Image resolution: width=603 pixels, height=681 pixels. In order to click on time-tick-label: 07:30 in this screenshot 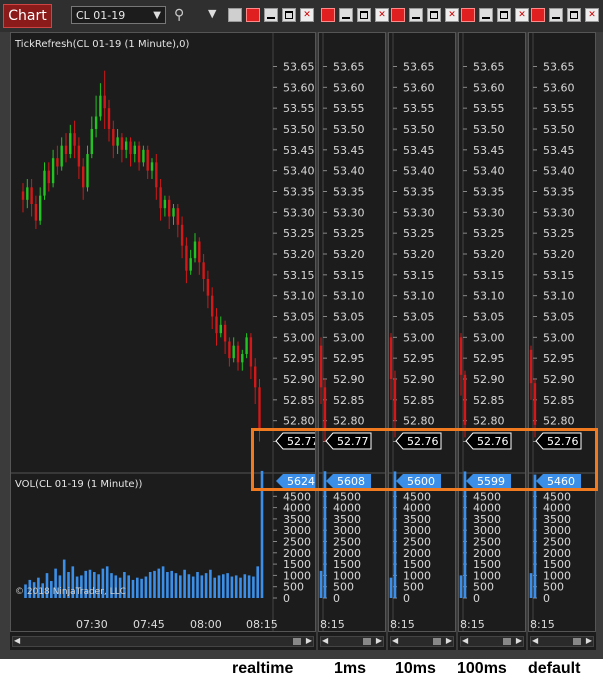, I will do `click(92, 624)`.